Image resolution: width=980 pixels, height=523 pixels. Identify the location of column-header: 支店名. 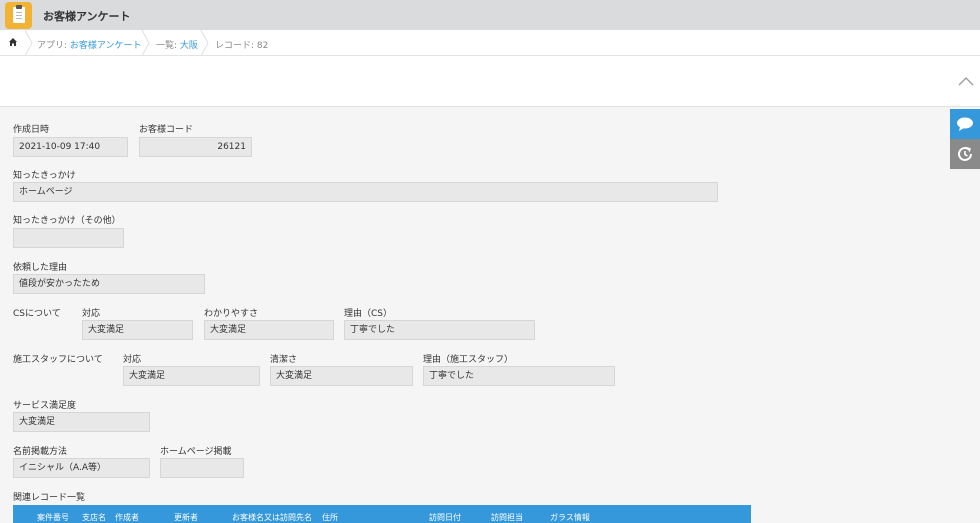
(94, 517).